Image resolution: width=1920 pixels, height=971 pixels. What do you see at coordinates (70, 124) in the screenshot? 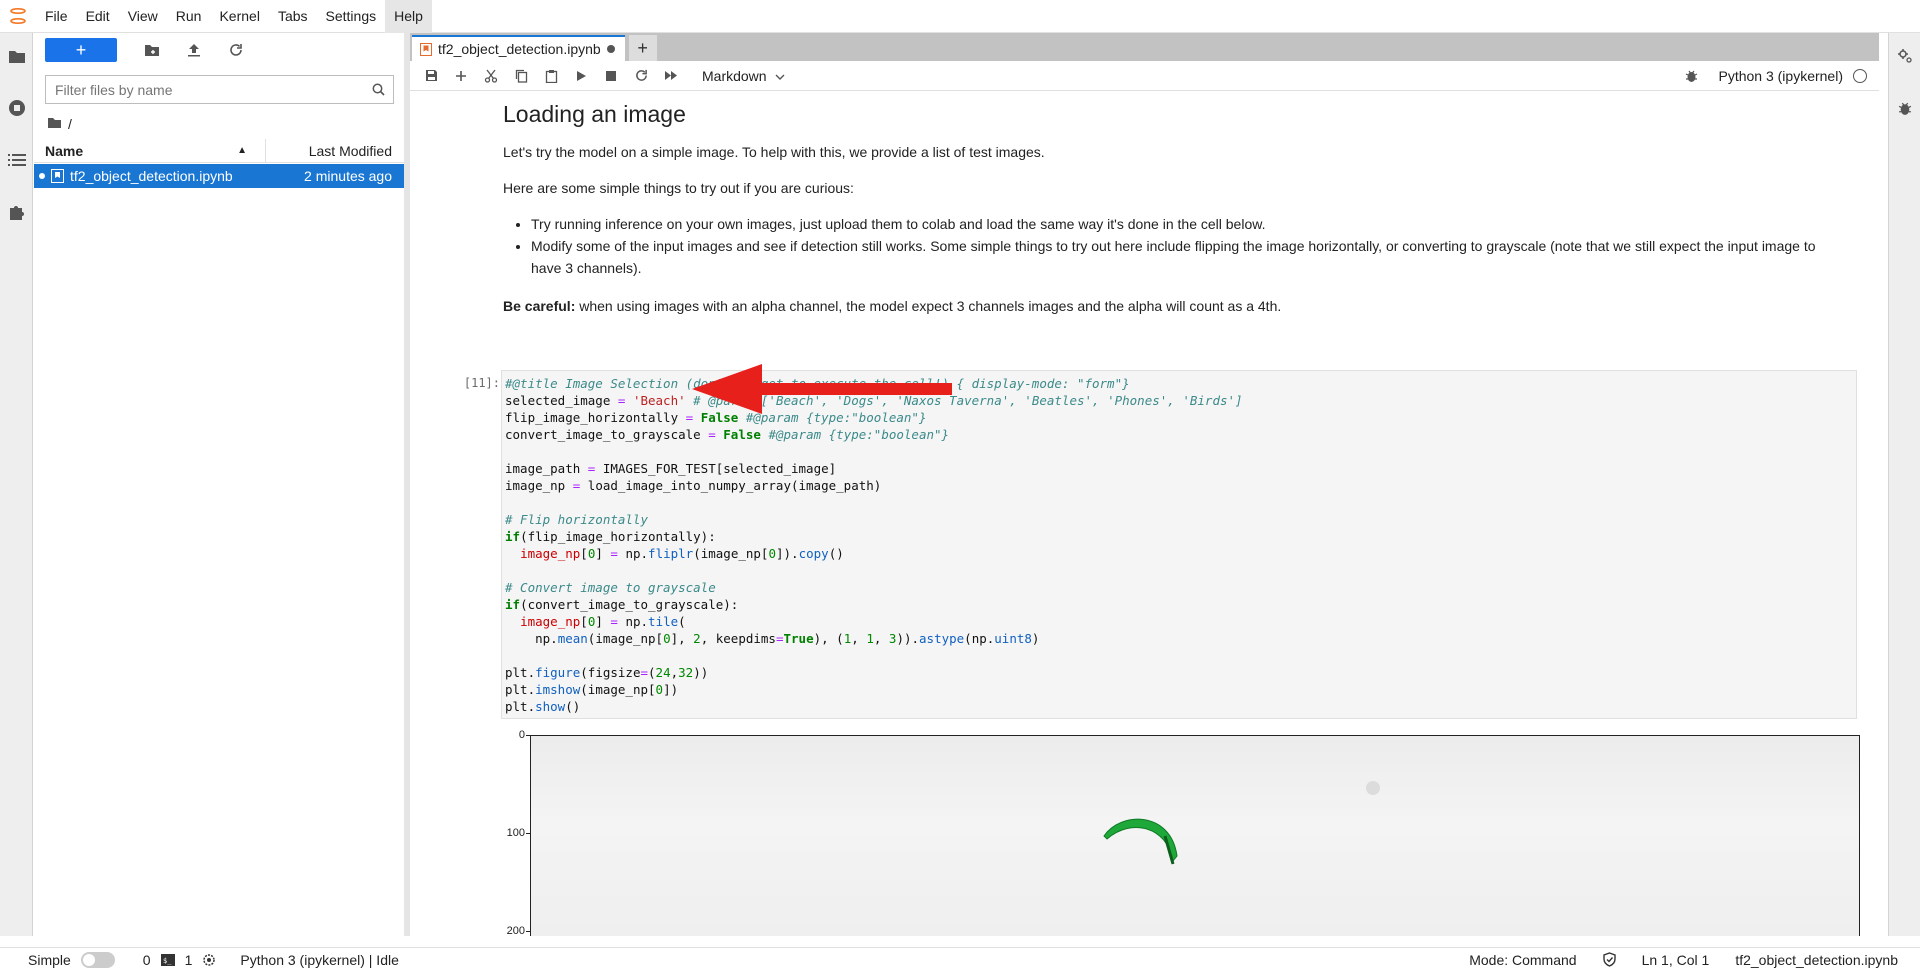
I see `breadcrumb-root: /` at bounding box center [70, 124].